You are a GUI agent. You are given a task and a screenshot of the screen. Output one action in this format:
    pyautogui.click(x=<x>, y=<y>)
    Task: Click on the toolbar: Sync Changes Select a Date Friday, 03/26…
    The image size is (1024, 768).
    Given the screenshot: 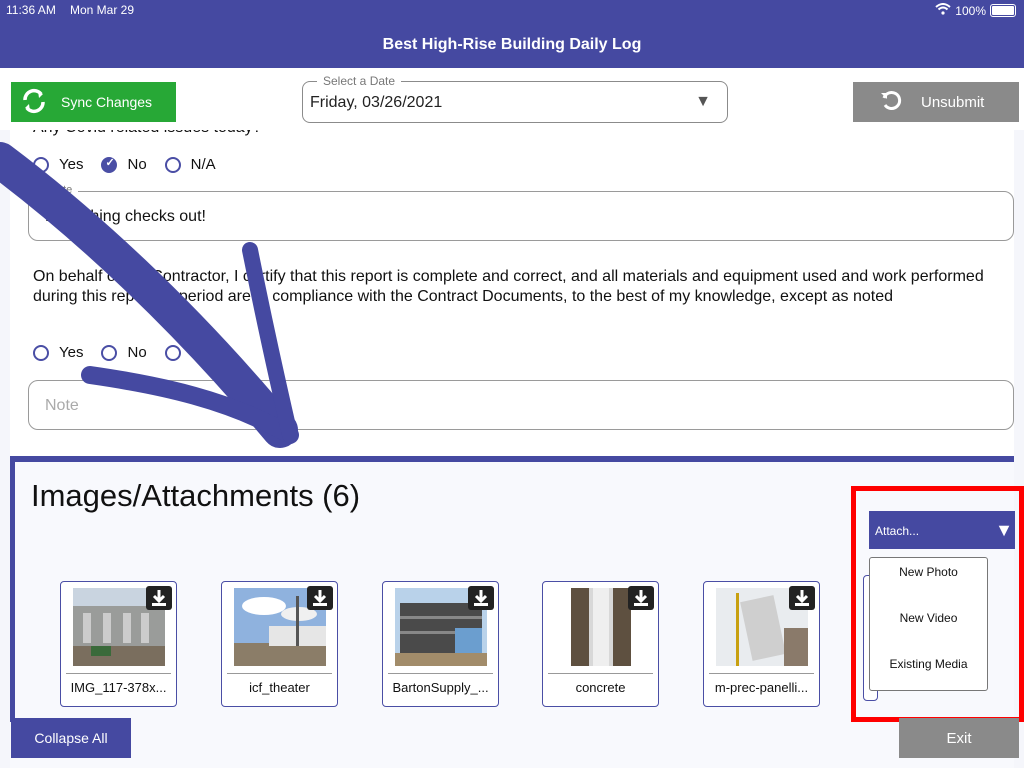 What is the action you would take?
    pyautogui.click(x=512, y=99)
    